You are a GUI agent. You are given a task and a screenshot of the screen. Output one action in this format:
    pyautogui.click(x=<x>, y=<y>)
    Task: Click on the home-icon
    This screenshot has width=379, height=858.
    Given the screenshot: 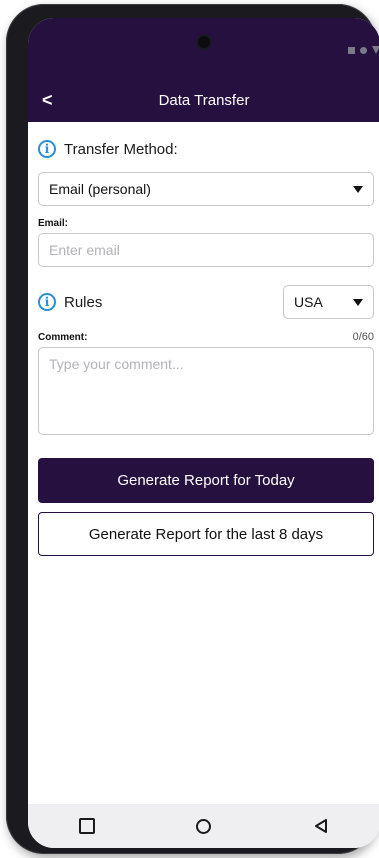 What is the action you would take?
    pyautogui.click(x=204, y=826)
    